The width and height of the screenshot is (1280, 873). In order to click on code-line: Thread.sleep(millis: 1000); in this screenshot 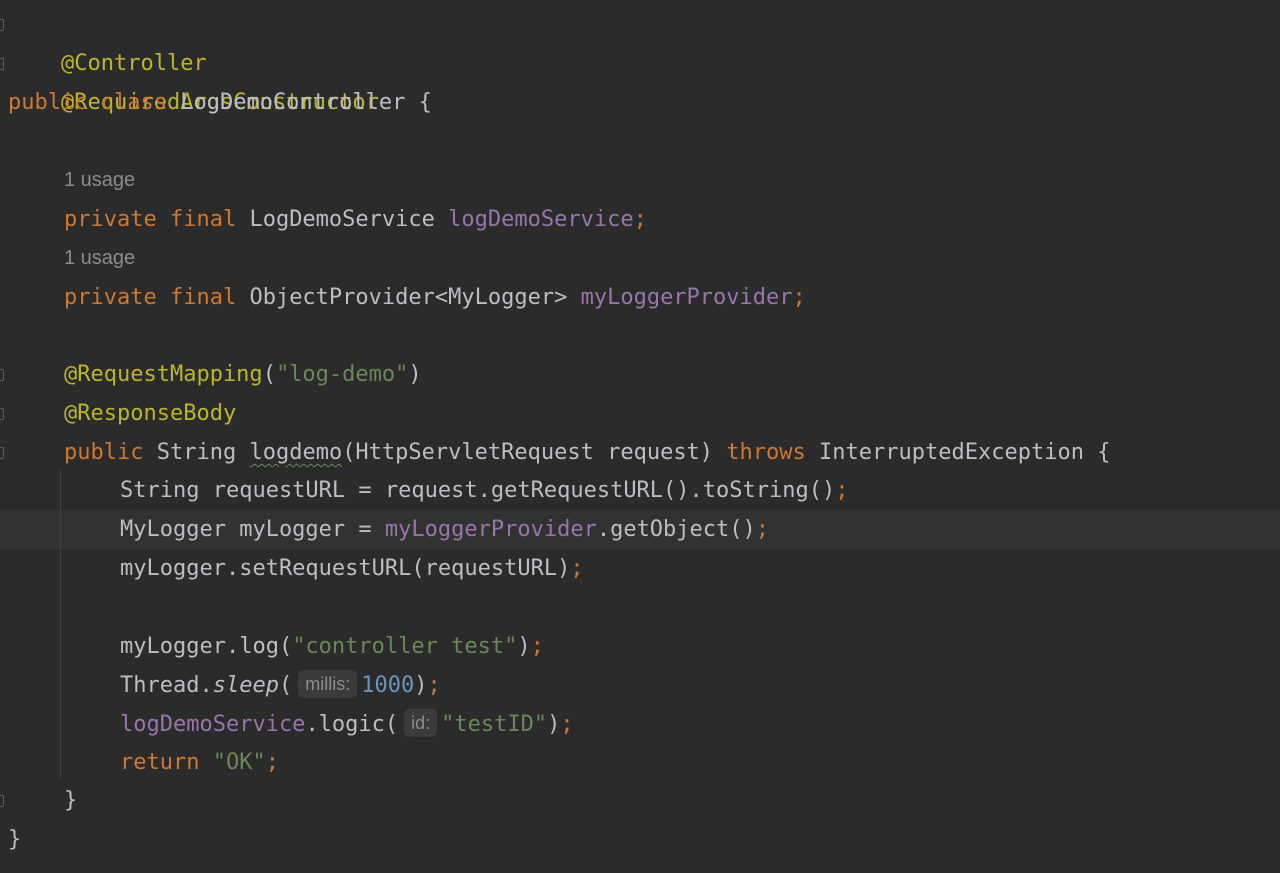, I will do `click(280, 685)`.